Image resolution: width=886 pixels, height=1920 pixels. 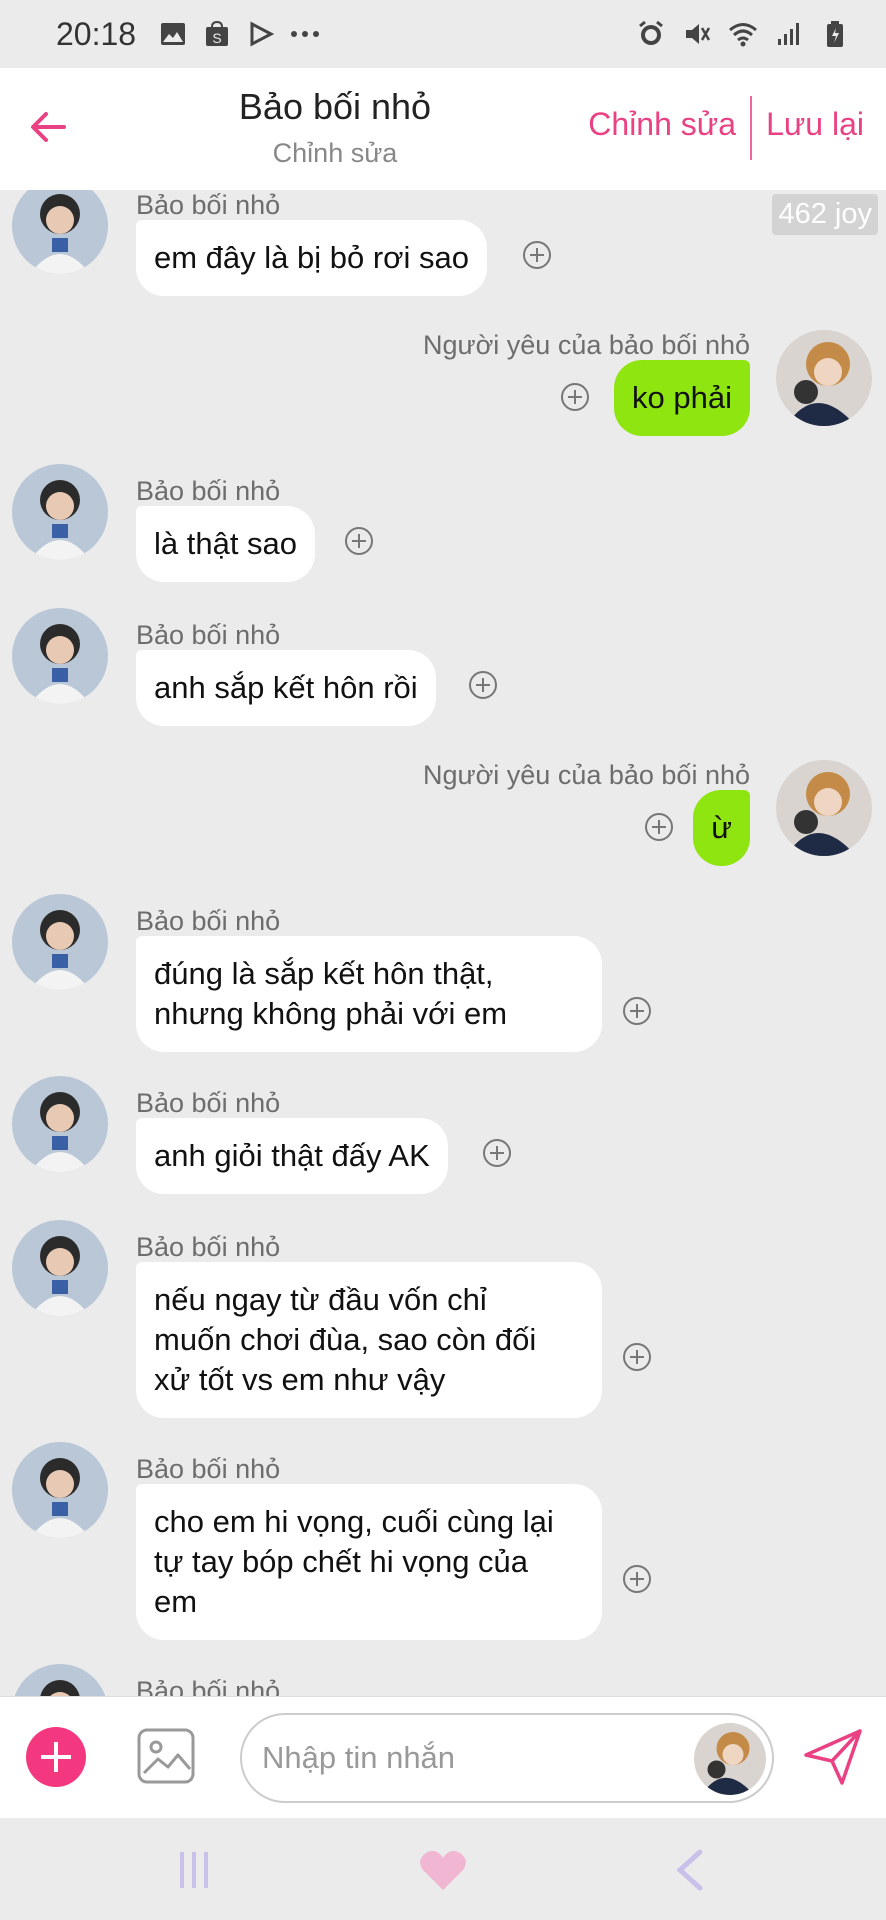 I want to click on status-time: 20:18, so click(x=96, y=33).